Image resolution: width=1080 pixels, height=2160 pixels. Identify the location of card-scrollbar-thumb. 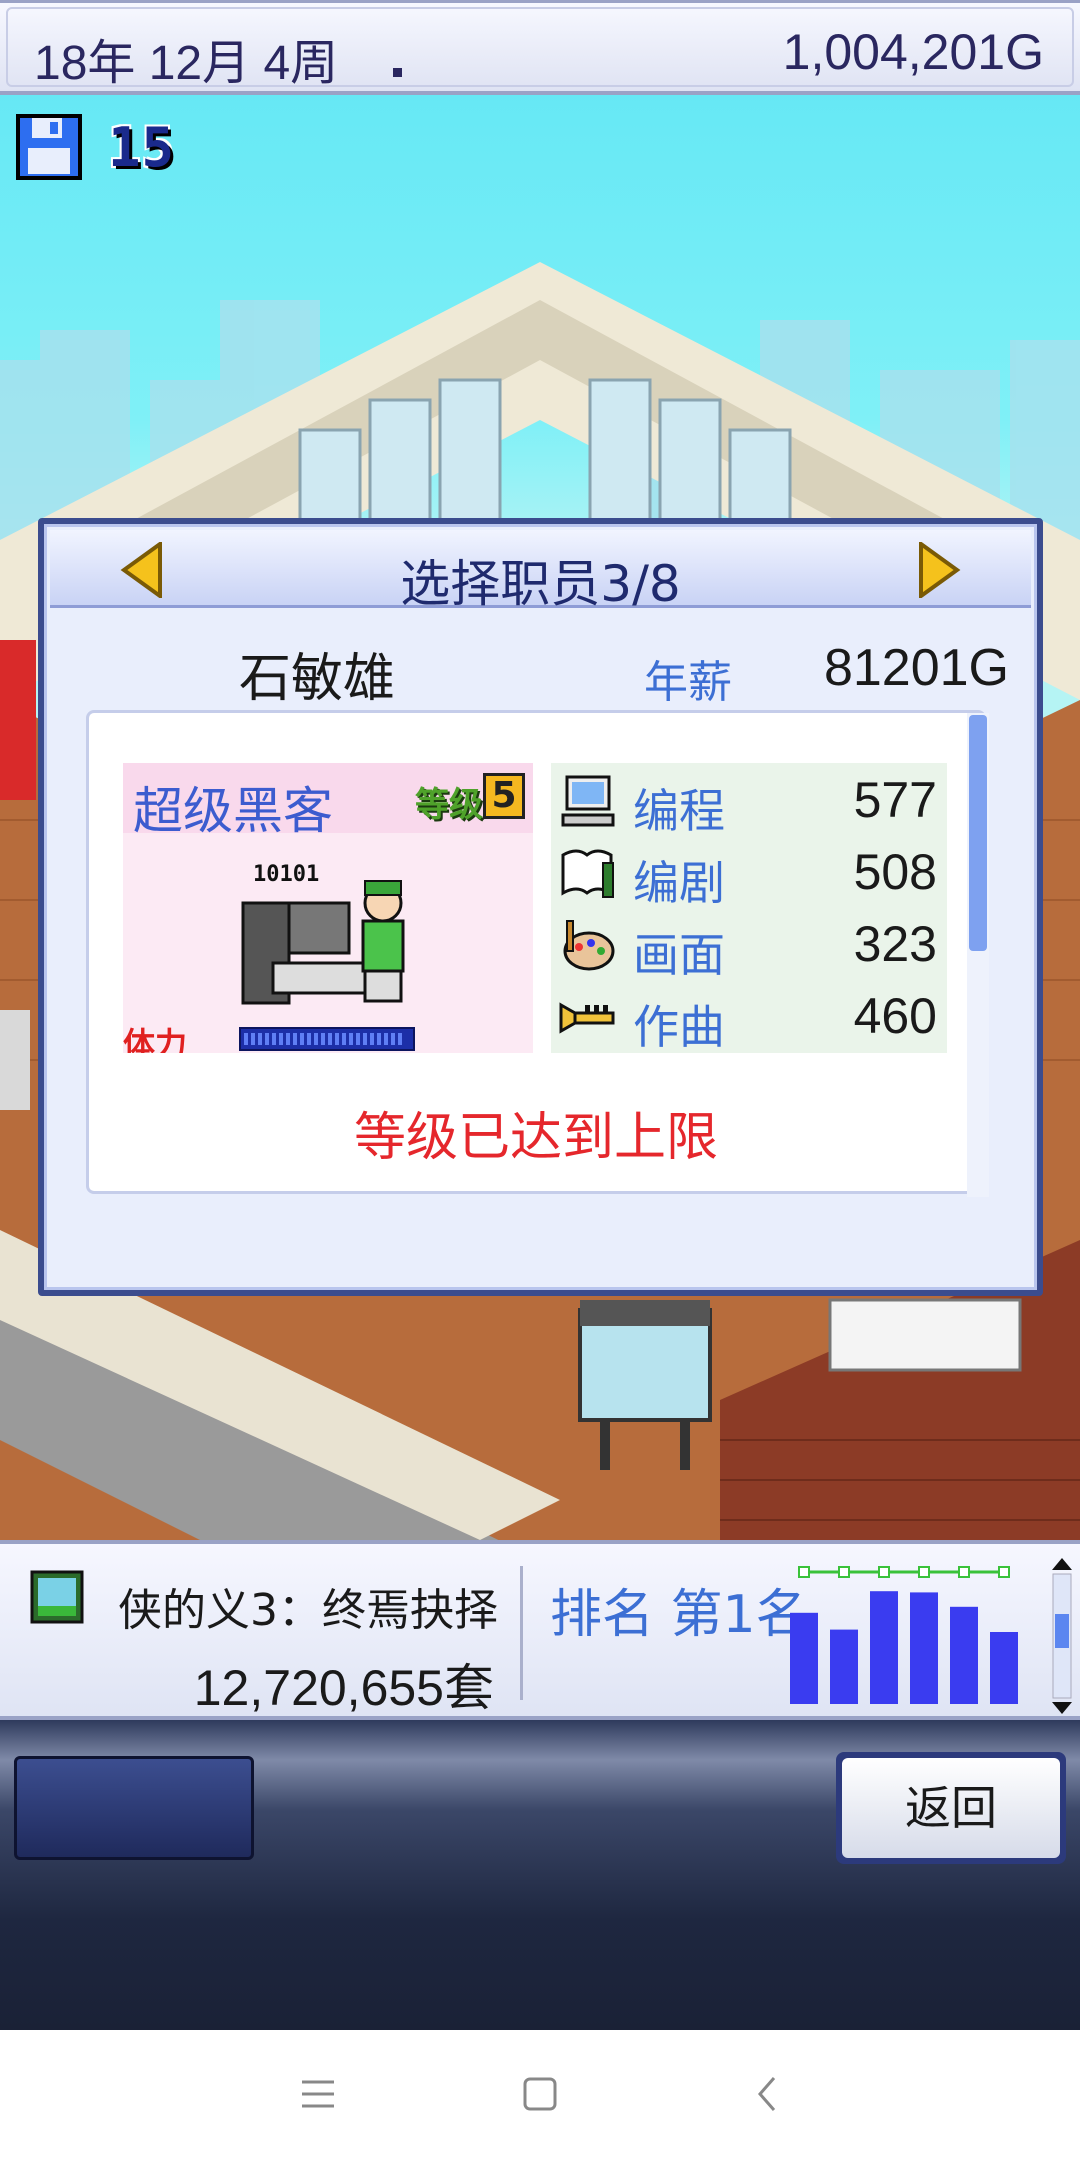
(978, 833).